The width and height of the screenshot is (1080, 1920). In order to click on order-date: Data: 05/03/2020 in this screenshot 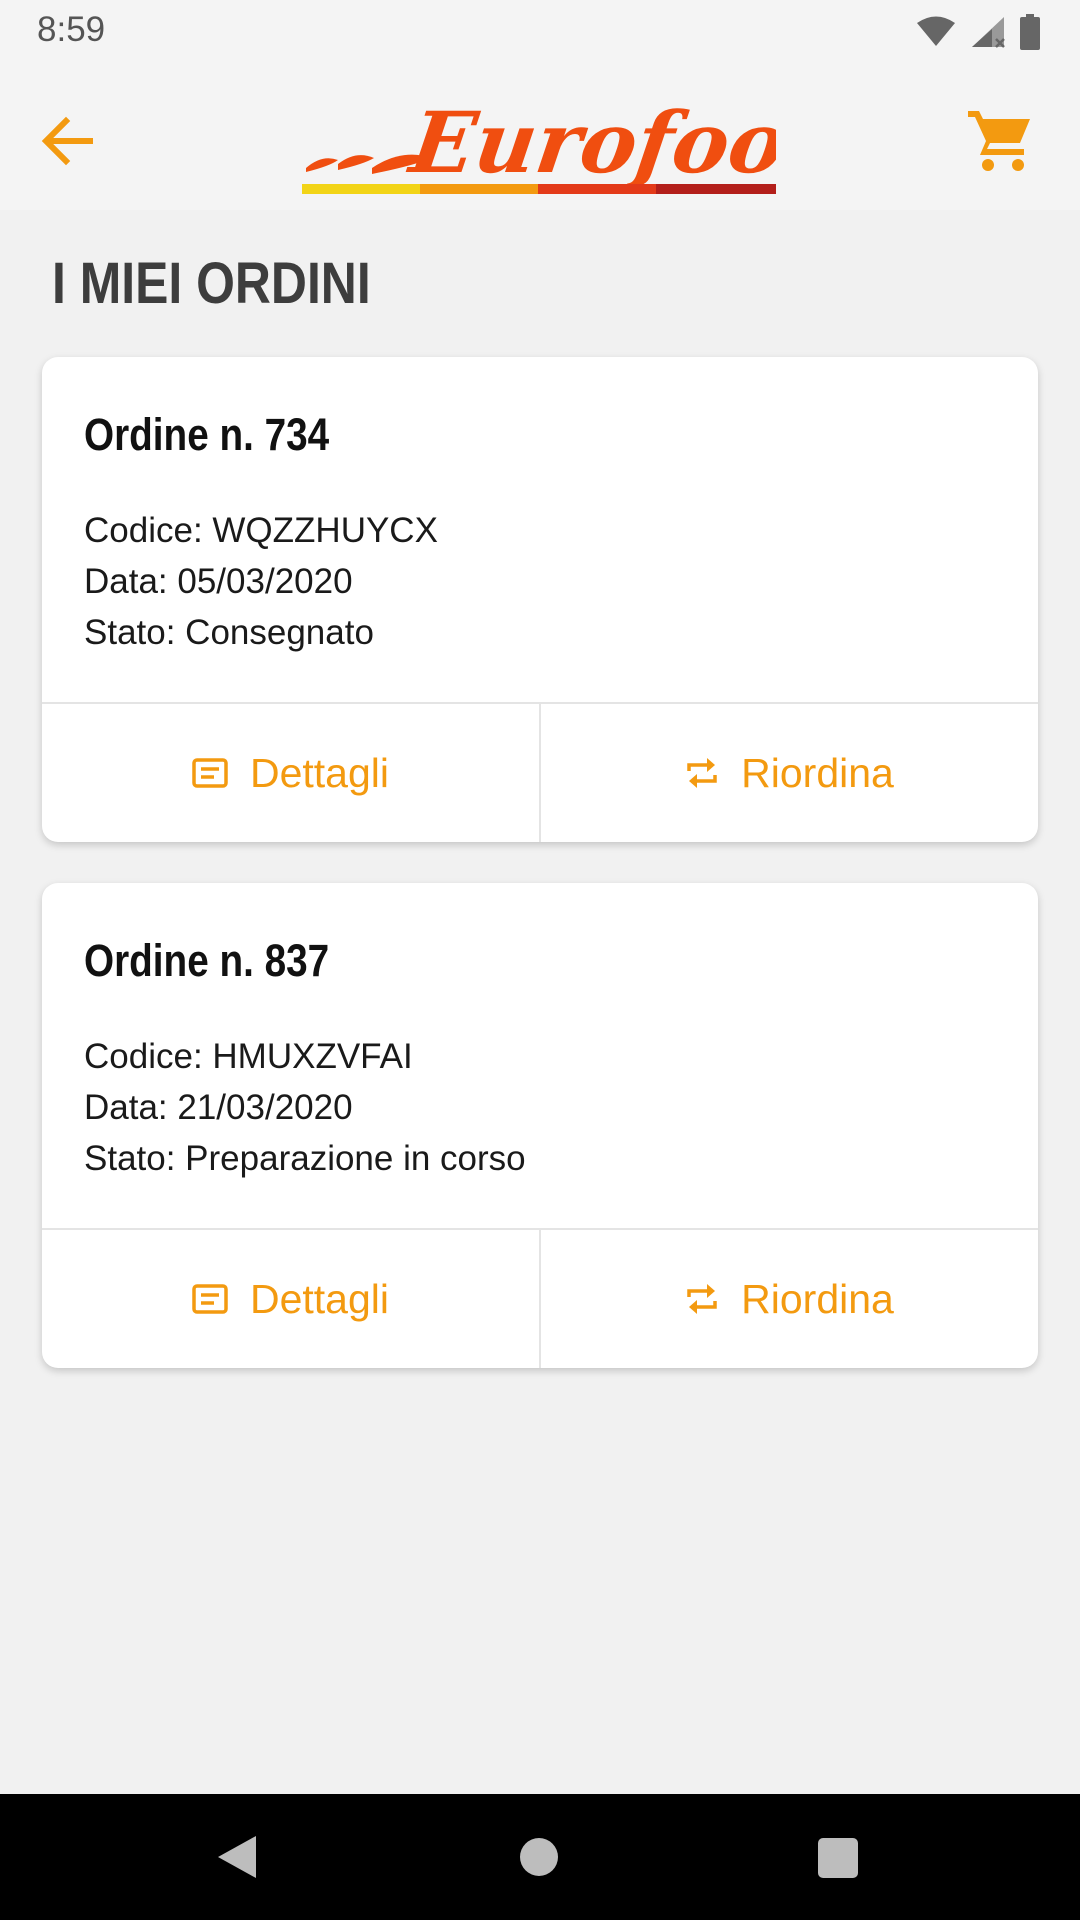, I will do `click(218, 581)`.